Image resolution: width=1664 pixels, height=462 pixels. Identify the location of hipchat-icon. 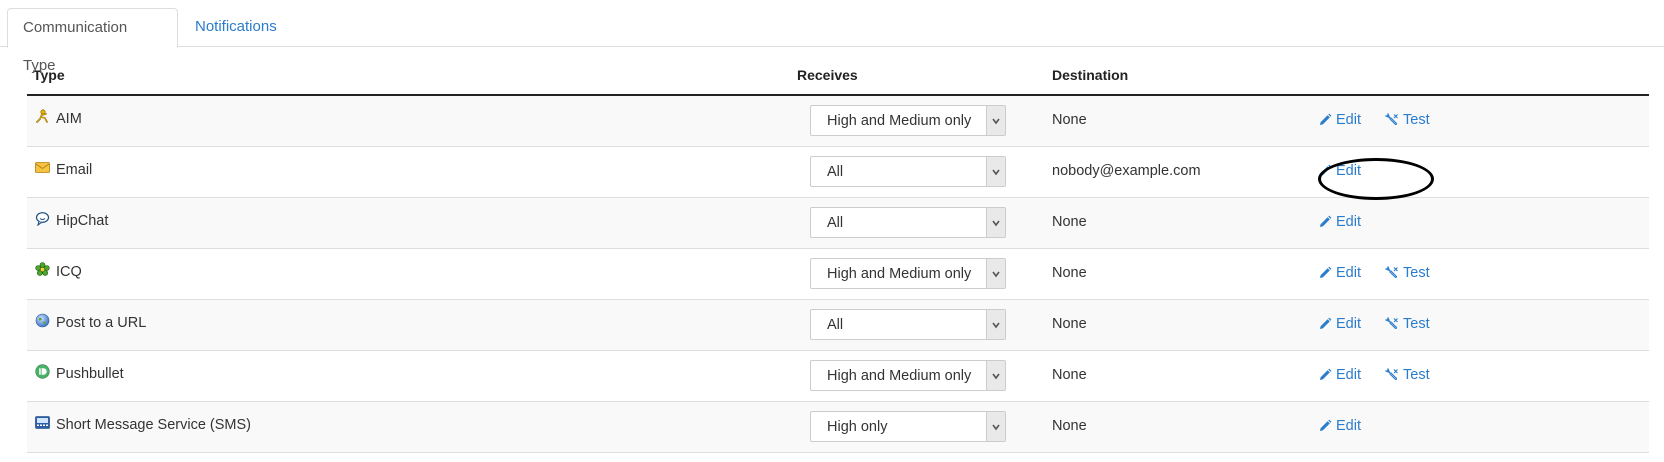
(42, 218).